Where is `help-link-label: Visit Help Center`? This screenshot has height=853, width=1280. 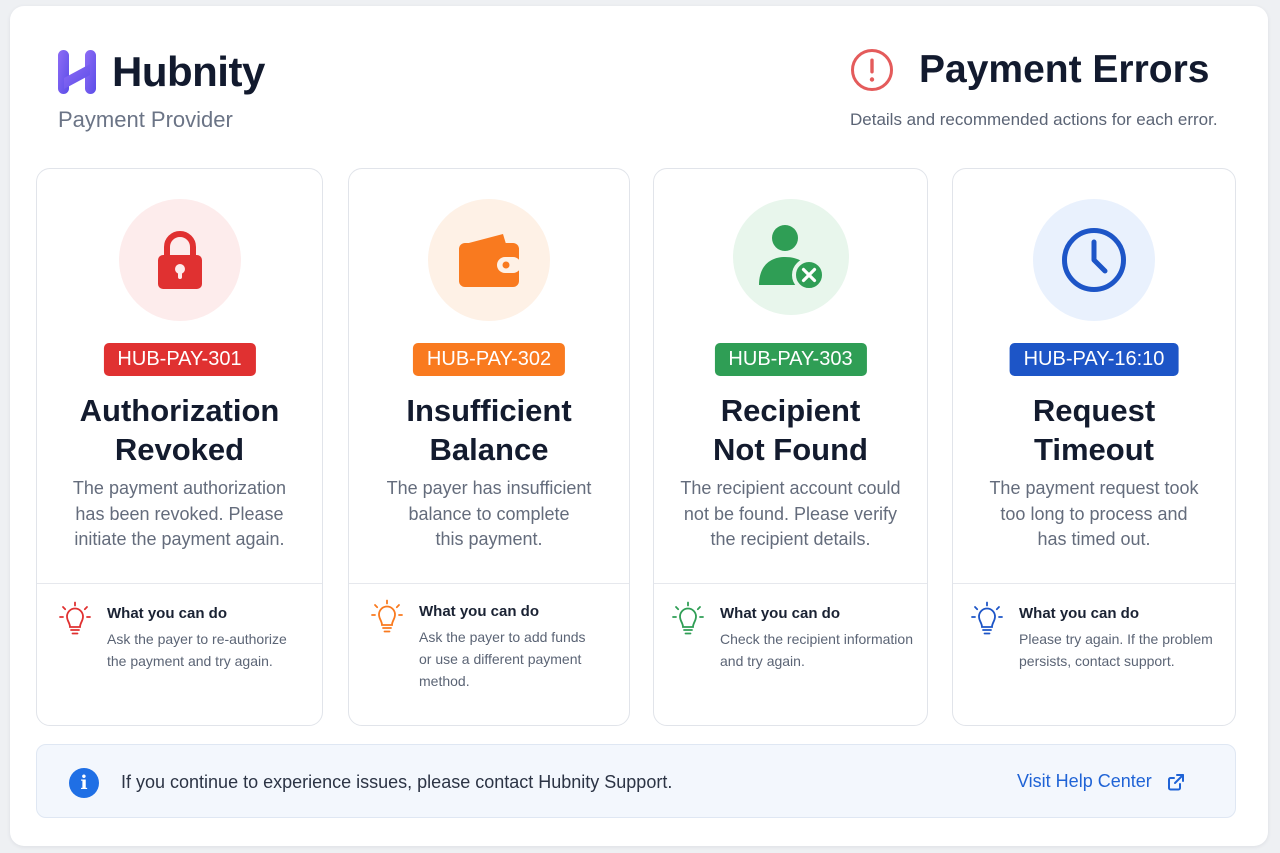
help-link-label: Visit Help Center is located at coordinates (1084, 781).